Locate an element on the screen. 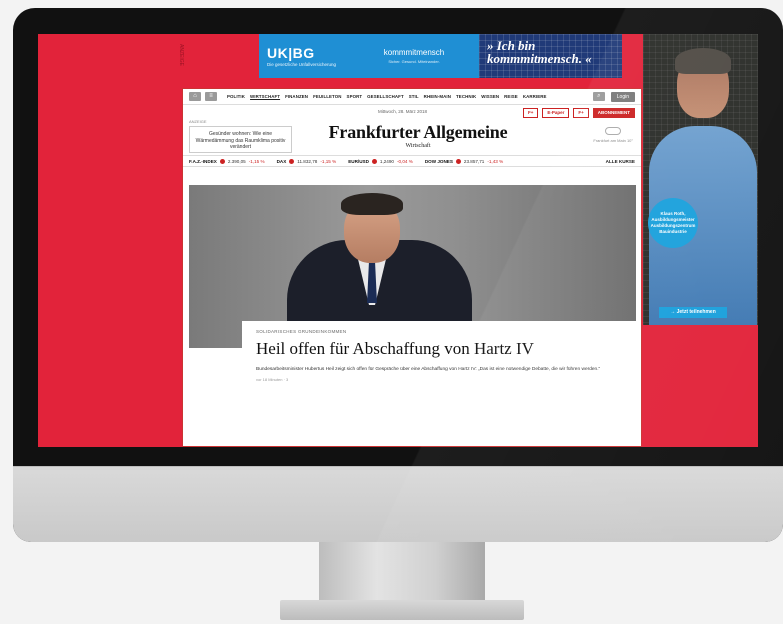 Image resolution: width=783 pixels, height=624 pixels. nav-item-wissen: WISSEN is located at coordinates (490, 96).